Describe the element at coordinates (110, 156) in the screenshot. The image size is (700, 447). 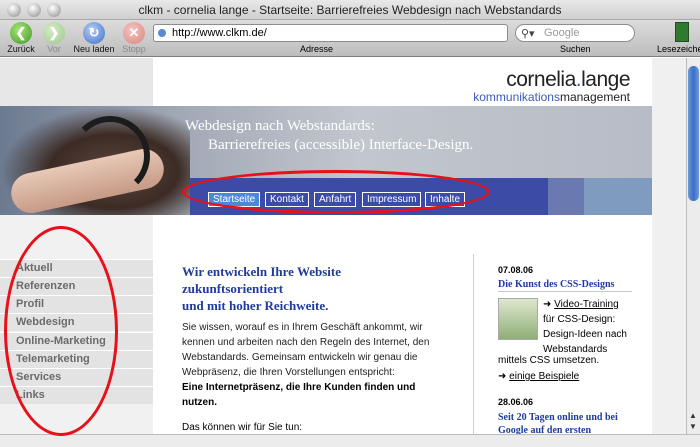
I see `banner-cable-shape` at that location.